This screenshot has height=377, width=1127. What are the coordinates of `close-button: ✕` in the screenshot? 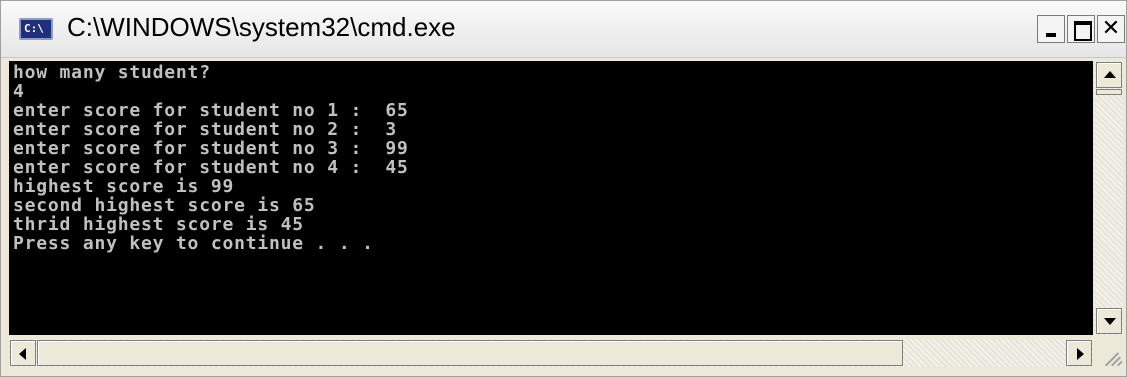 It's located at (1111, 29).